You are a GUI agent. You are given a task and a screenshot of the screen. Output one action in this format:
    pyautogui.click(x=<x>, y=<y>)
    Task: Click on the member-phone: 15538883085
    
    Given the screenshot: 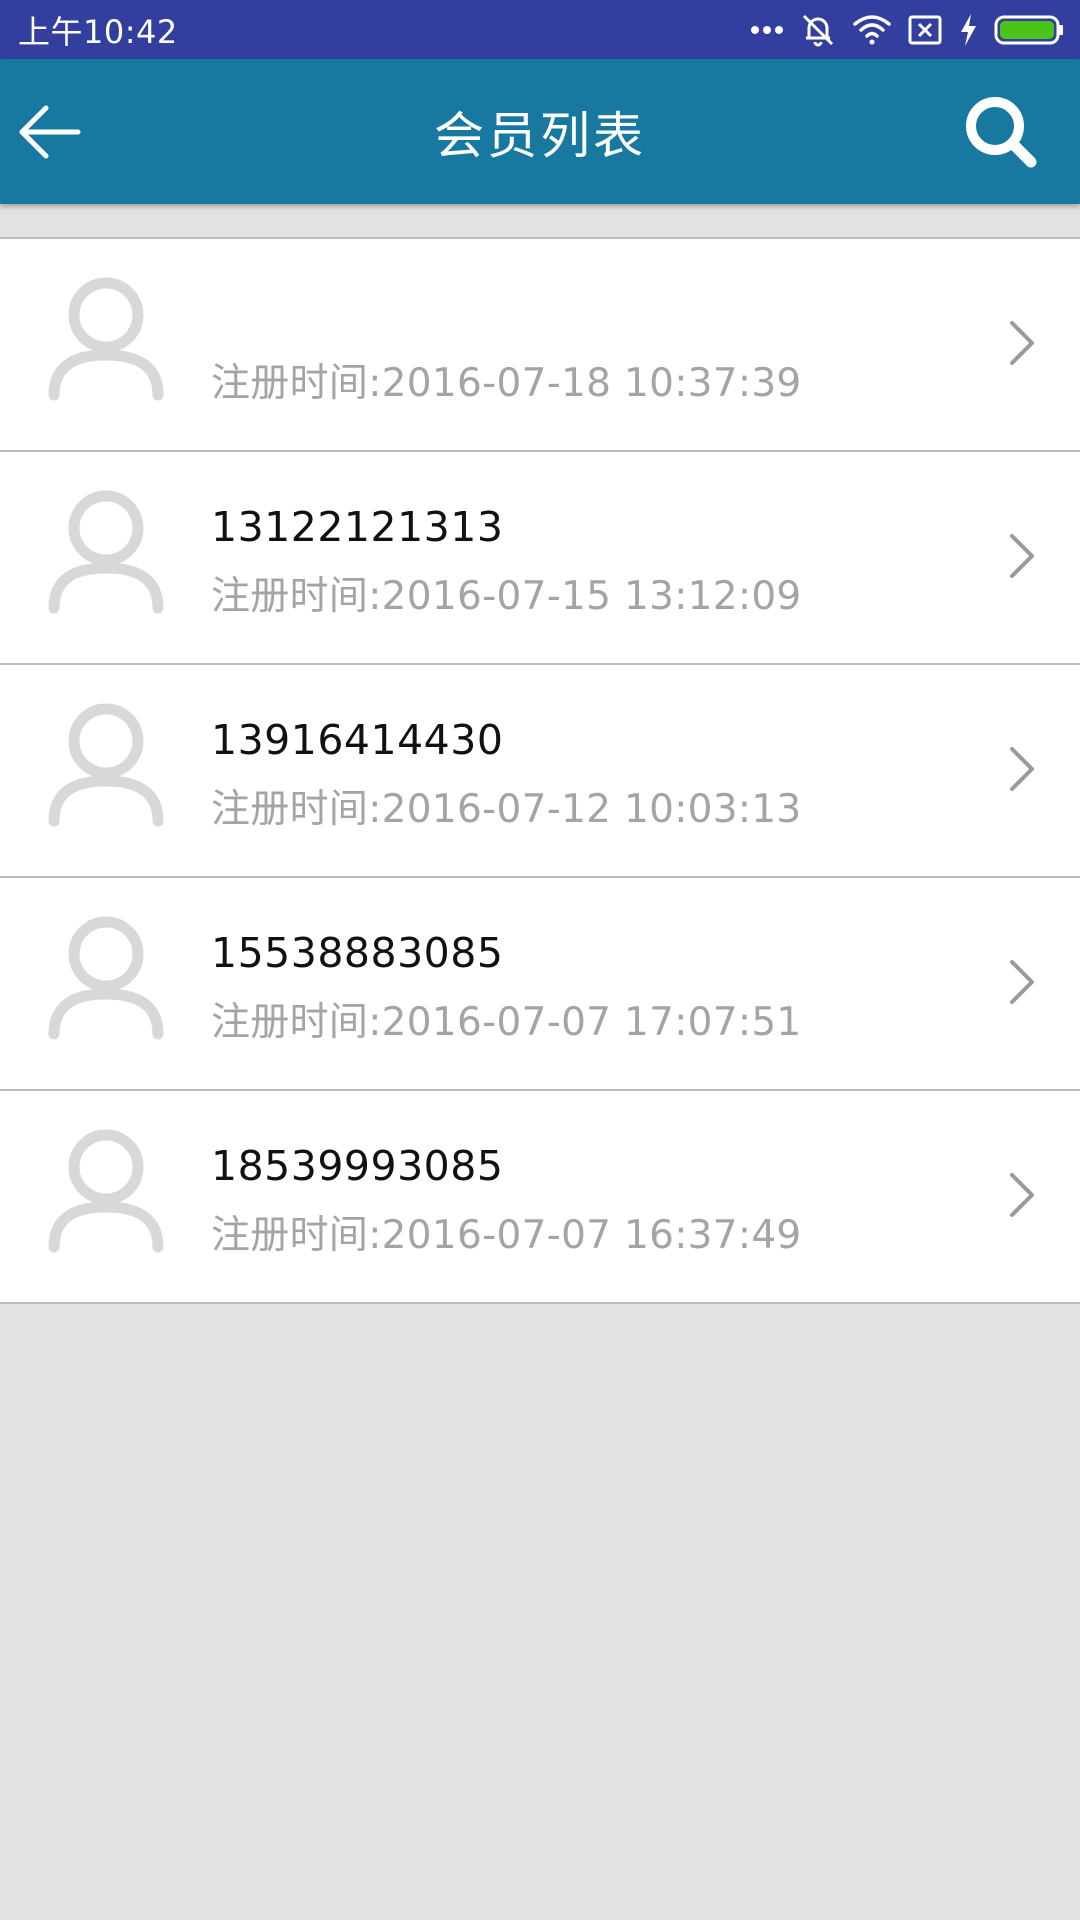 What is the action you would take?
    pyautogui.click(x=357, y=953)
    